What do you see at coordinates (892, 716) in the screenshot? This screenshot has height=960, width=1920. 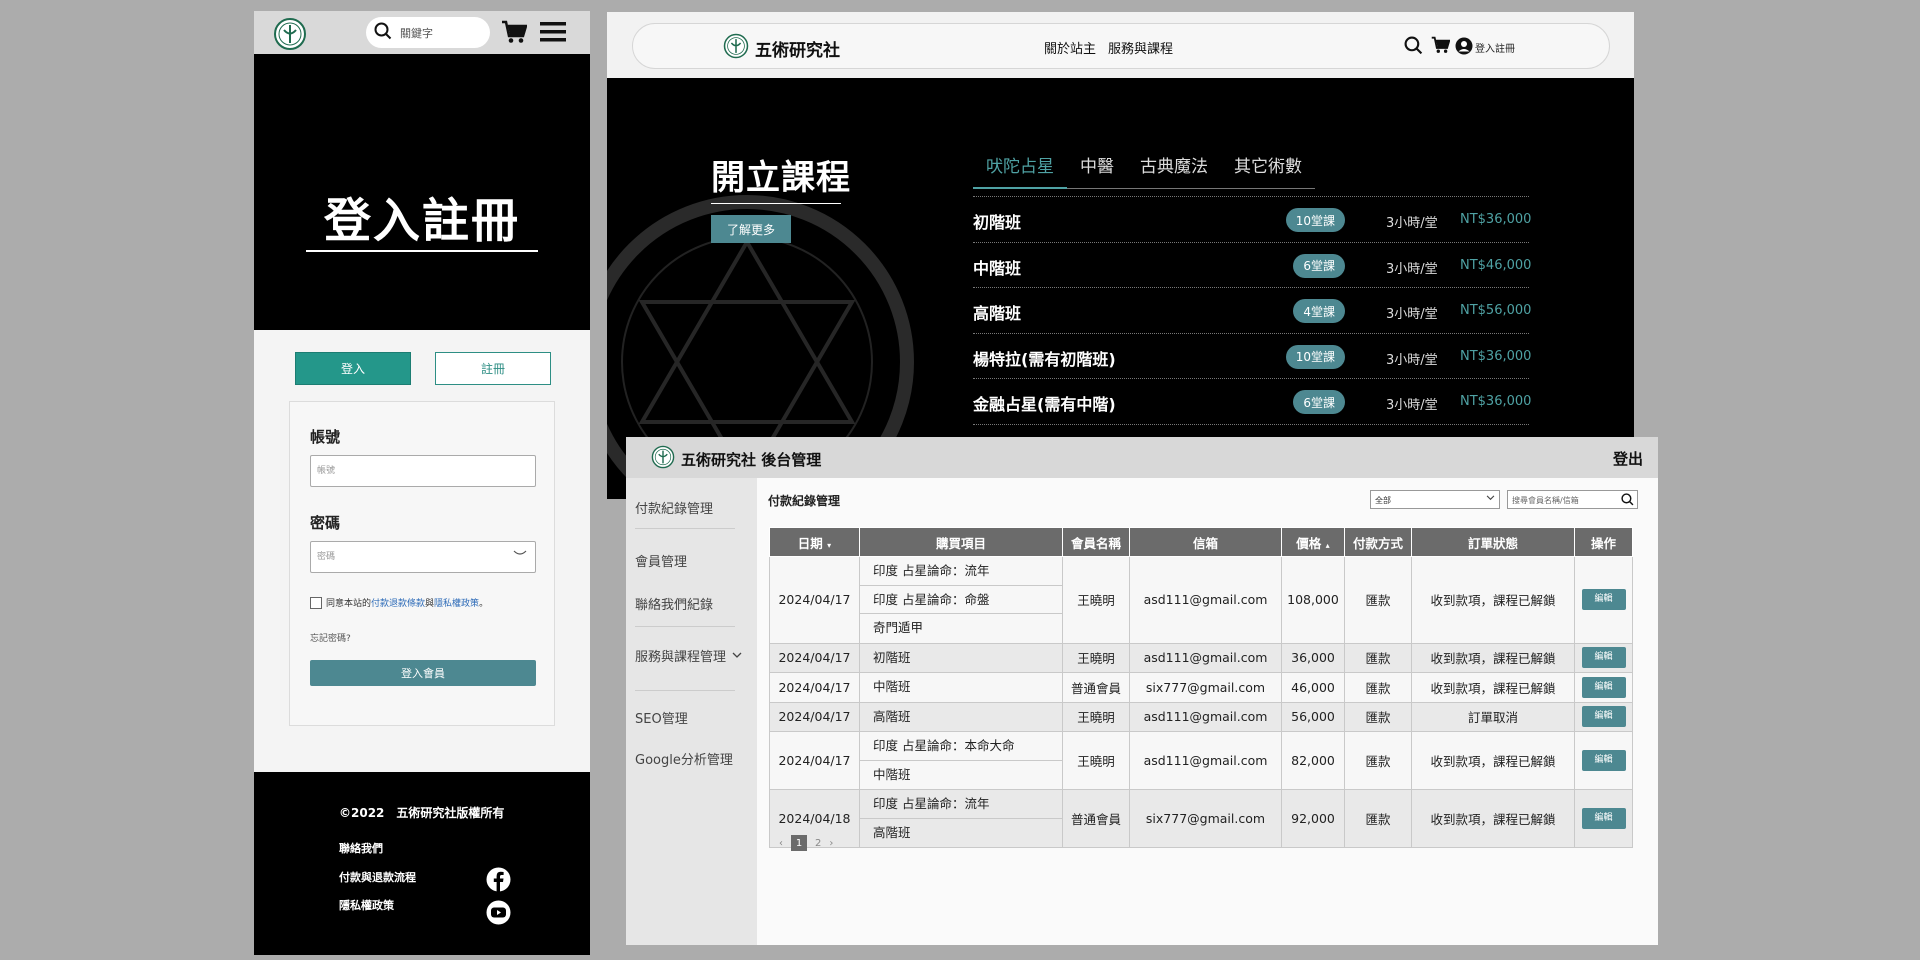 I see `purchase-item: 高階班` at bounding box center [892, 716].